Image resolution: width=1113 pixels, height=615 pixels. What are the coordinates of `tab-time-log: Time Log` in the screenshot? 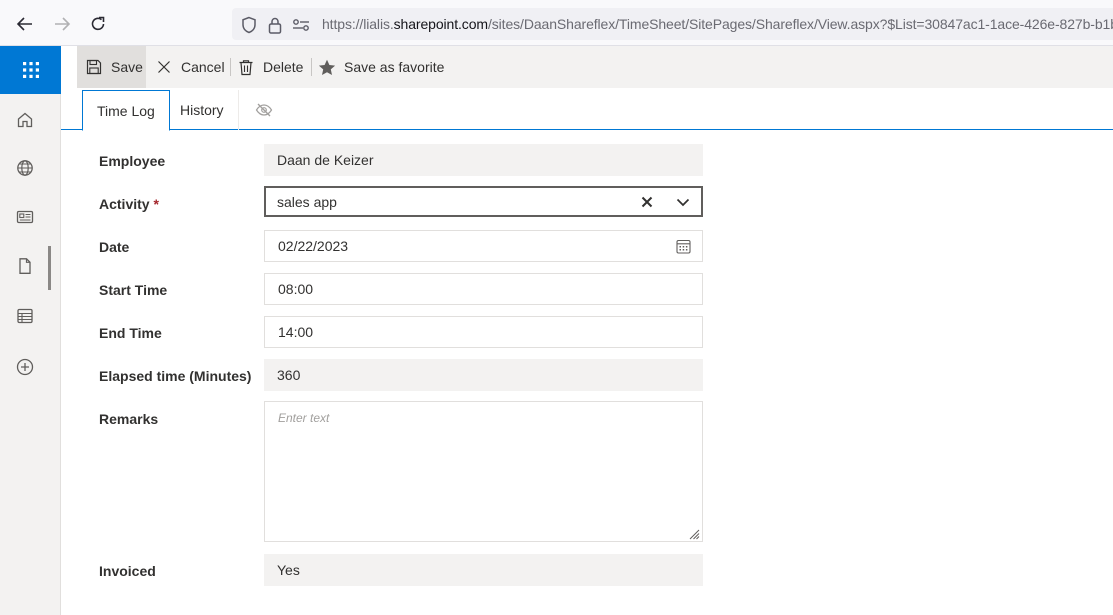 It's located at (126, 110).